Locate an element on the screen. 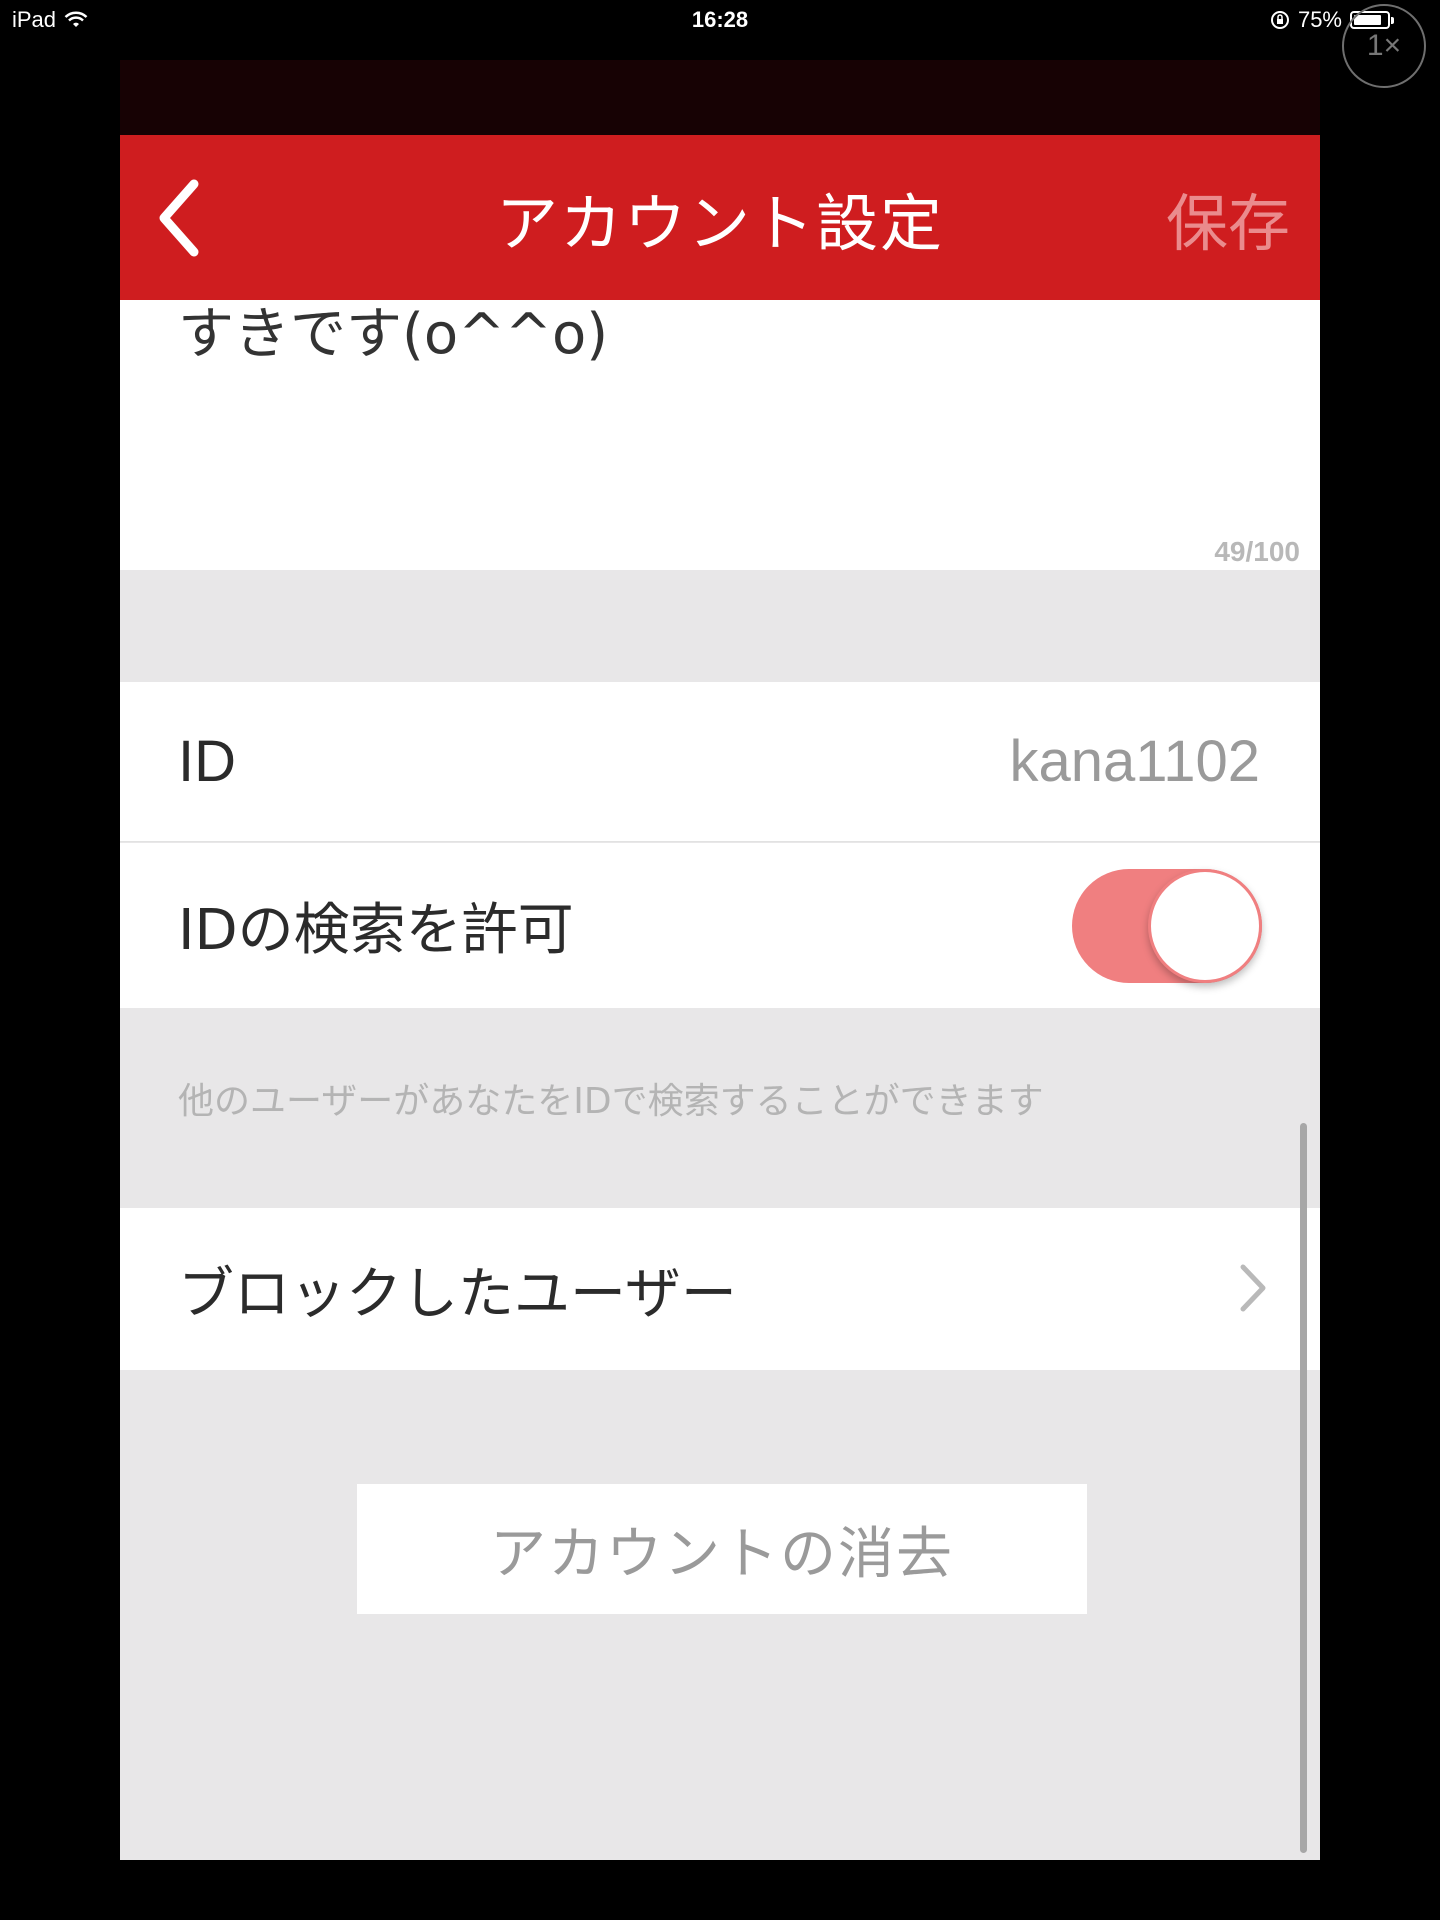 The height and width of the screenshot is (1920, 1440). status-time: 16:28 is located at coordinates (720, 19).